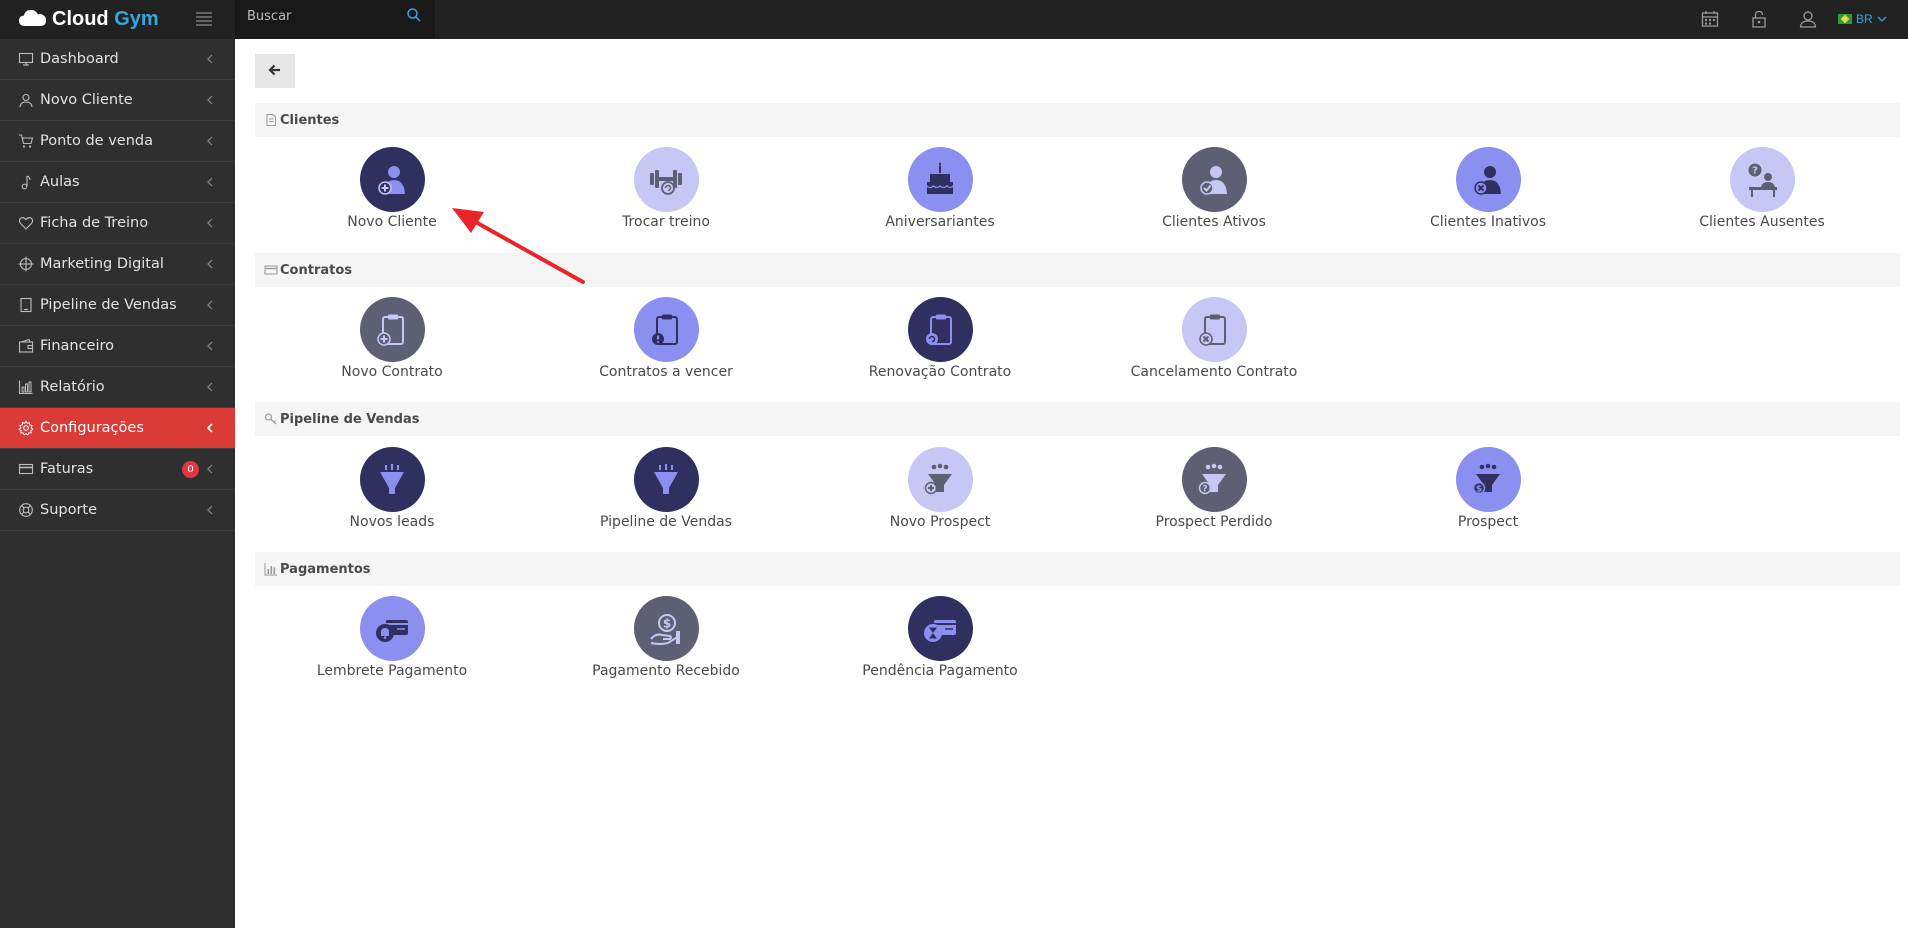 This screenshot has height=928, width=1908. What do you see at coordinates (1762, 179) in the screenshot?
I see `user-question-desk-icon: ?` at bounding box center [1762, 179].